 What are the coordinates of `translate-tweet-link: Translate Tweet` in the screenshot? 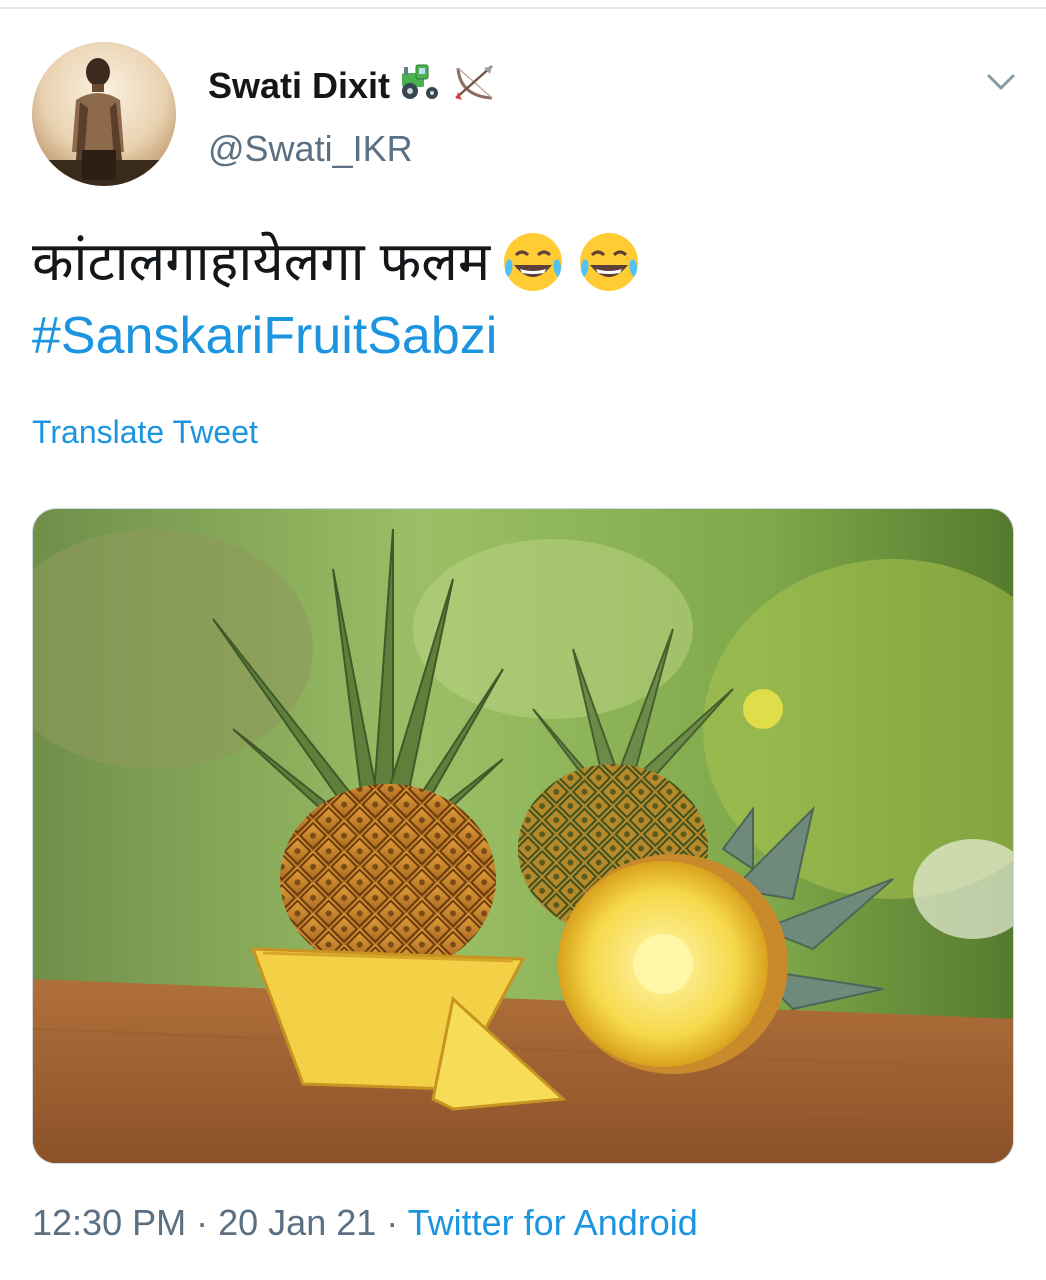 It's located at (145, 432).